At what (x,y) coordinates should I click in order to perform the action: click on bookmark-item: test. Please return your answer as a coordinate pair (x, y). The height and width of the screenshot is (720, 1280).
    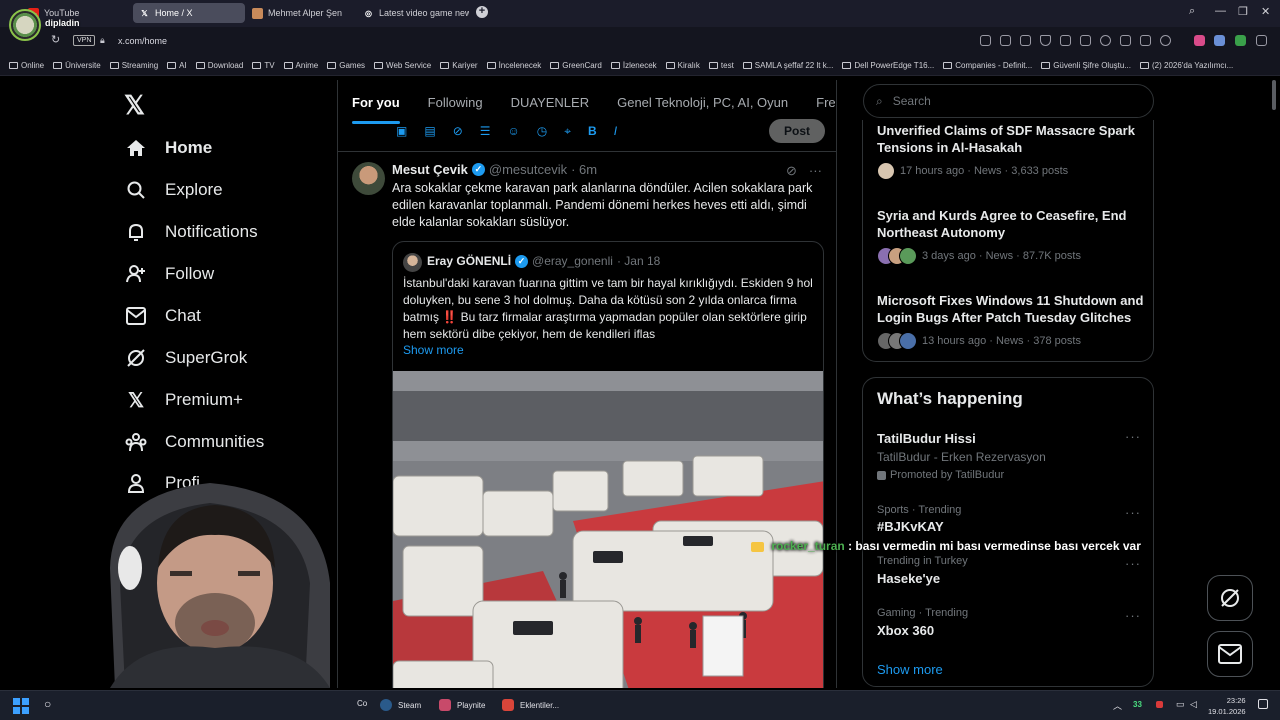
    Looking at the image, I should click on (721, 65).